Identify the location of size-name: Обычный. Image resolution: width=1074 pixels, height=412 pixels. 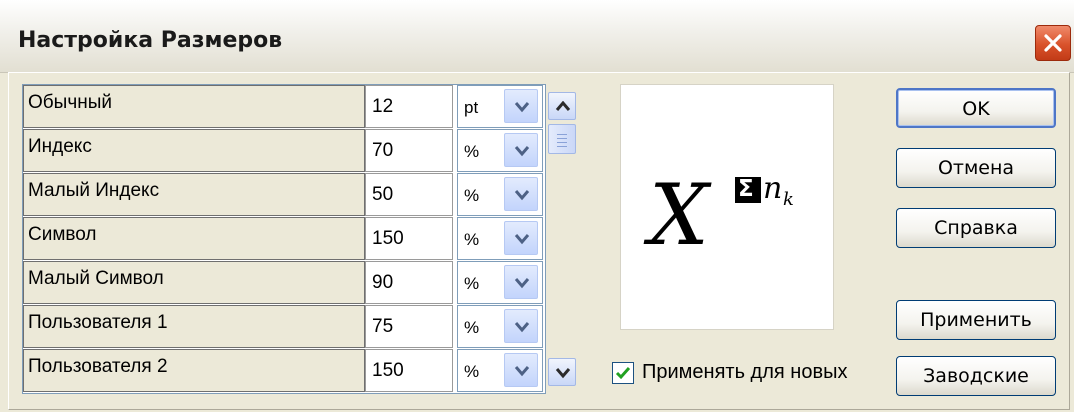
(194, 106).